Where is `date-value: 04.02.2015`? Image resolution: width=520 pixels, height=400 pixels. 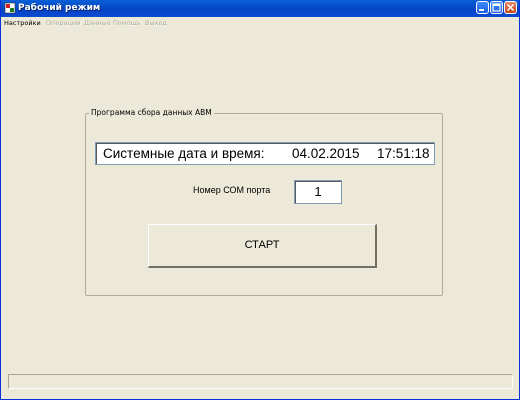
date-value: 04.02.2015 is located at coordinates (326, 153).